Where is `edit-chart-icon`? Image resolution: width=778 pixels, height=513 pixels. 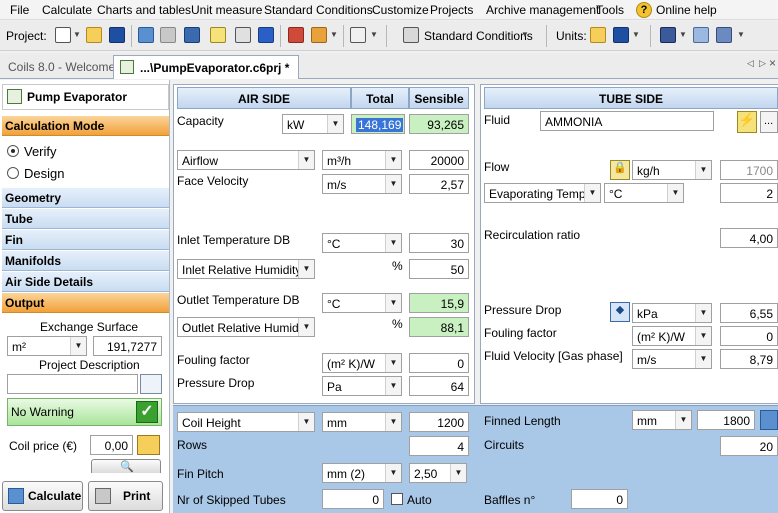 edit-chart-icon is located at coordinates (358, 35).